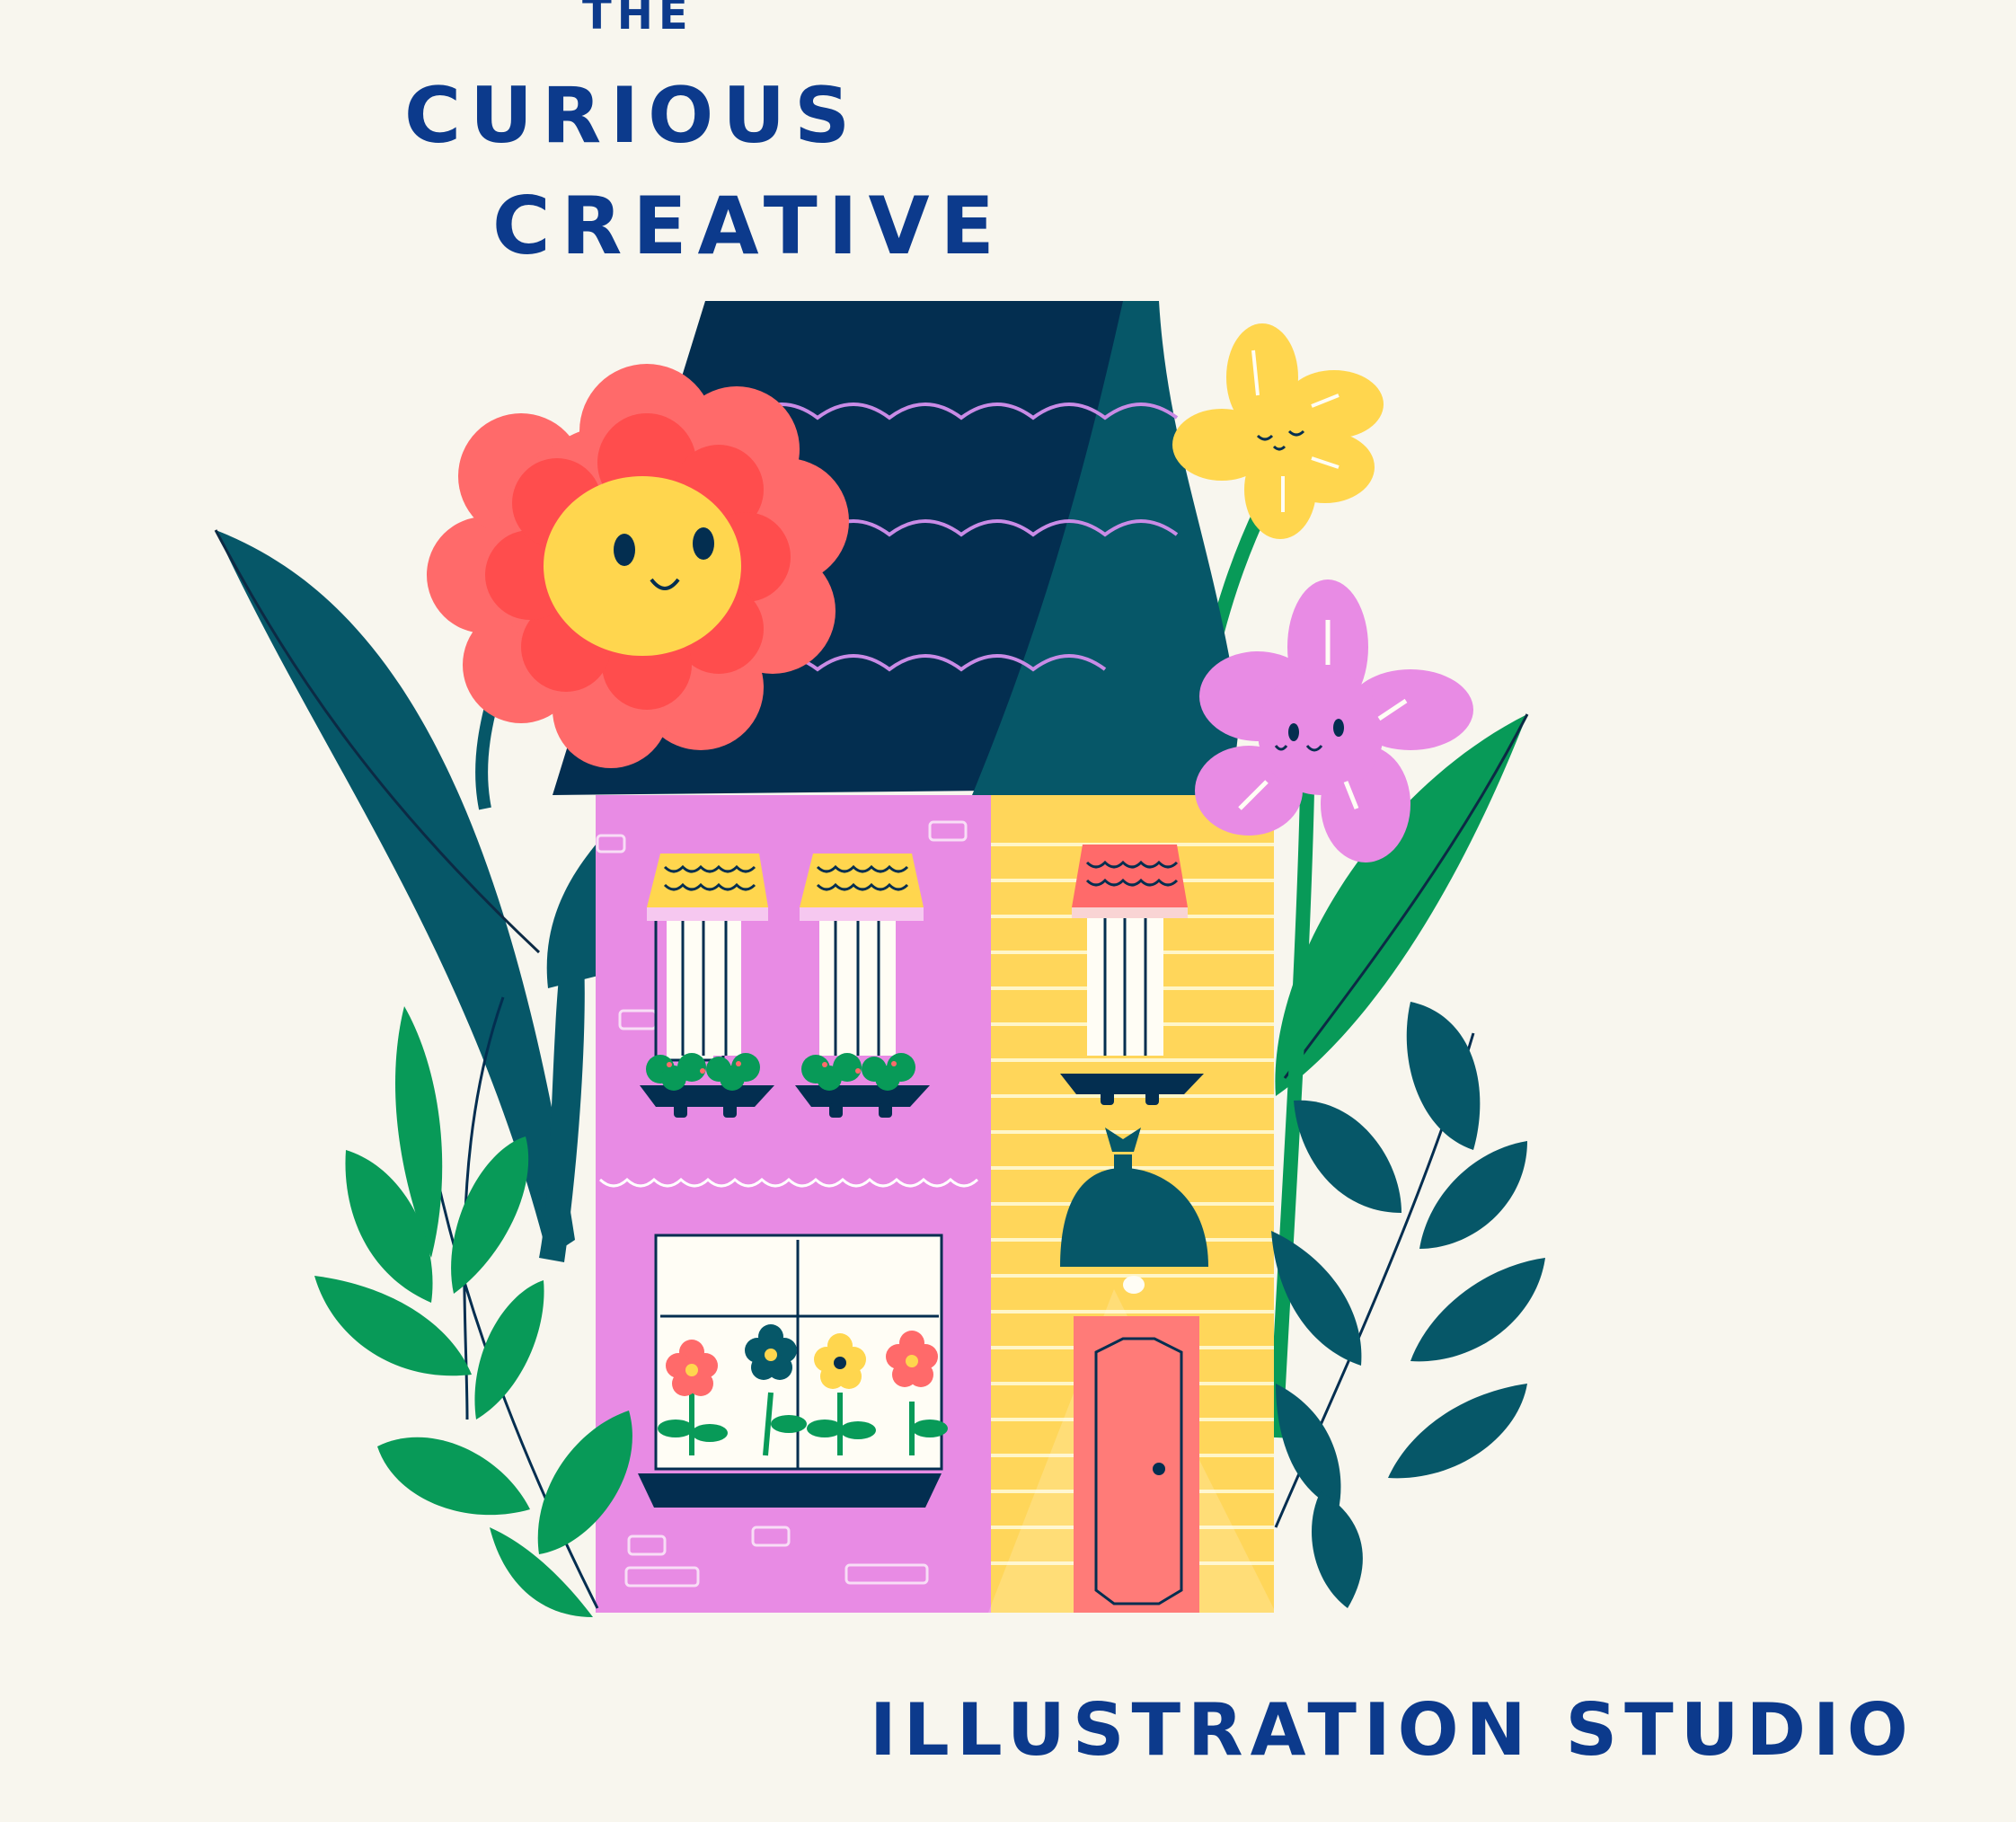 The image size is (2016, 1822). What do you see at coordinates (1408, 1305) in the screenshot?
I see `right-teal-sprigs-icon` at bounding box center [1408, 1305].